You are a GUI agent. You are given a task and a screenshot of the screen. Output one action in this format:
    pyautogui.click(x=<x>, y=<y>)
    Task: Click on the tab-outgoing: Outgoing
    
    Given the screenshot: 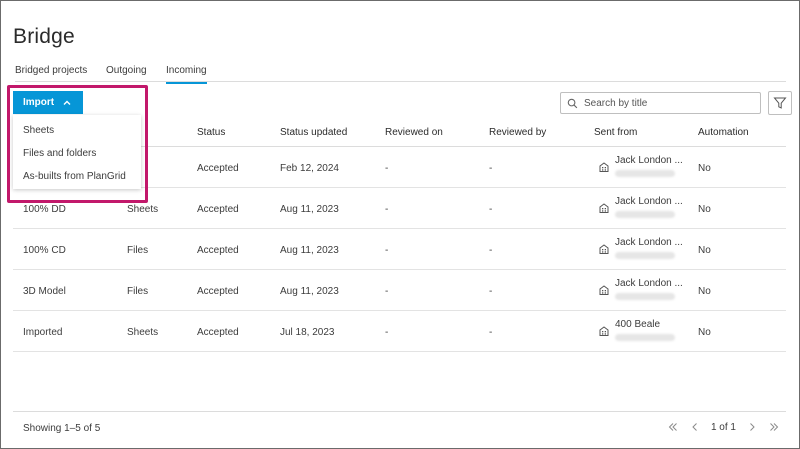 What is the action you would take?
    pyautogui.click(x=126, y=73)
    